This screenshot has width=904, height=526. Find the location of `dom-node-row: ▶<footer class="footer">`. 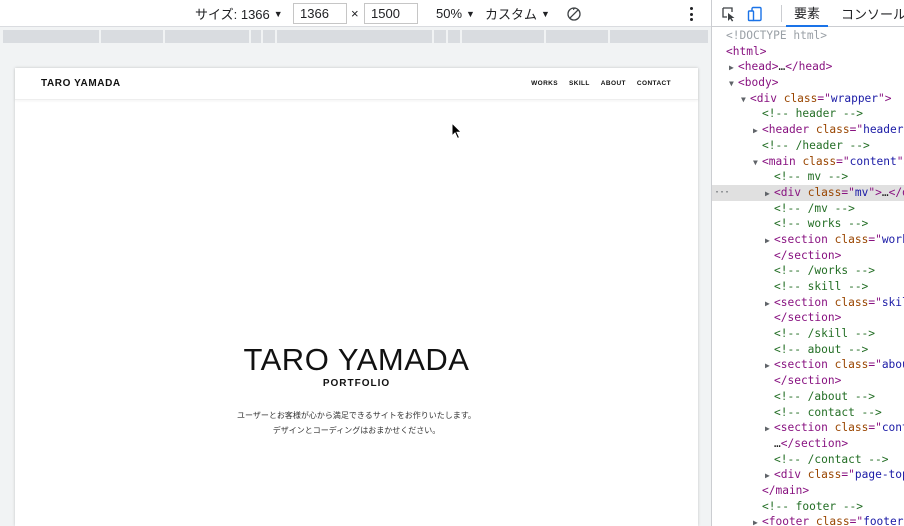

dom-node-row: ▶<footer class="footer"> is located at coordinates (808, 520).